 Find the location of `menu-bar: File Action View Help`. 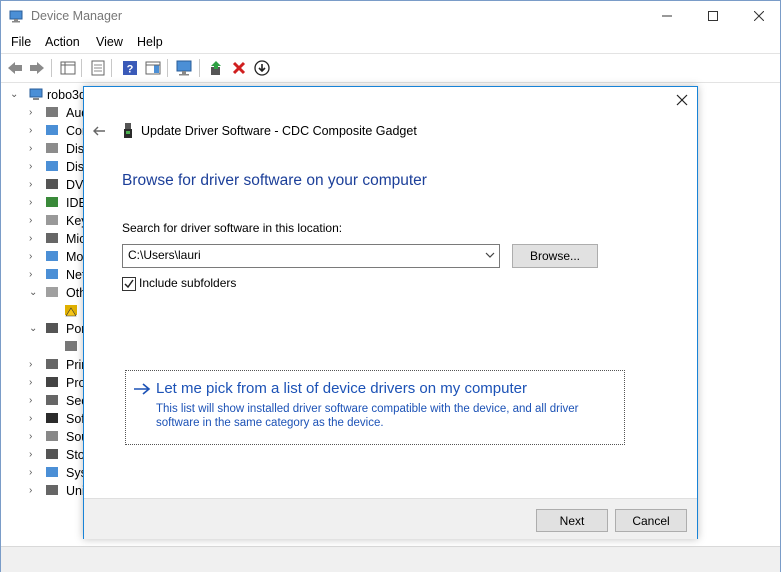

menu-bar: File Action View Help is located at coordinates (390, 42).